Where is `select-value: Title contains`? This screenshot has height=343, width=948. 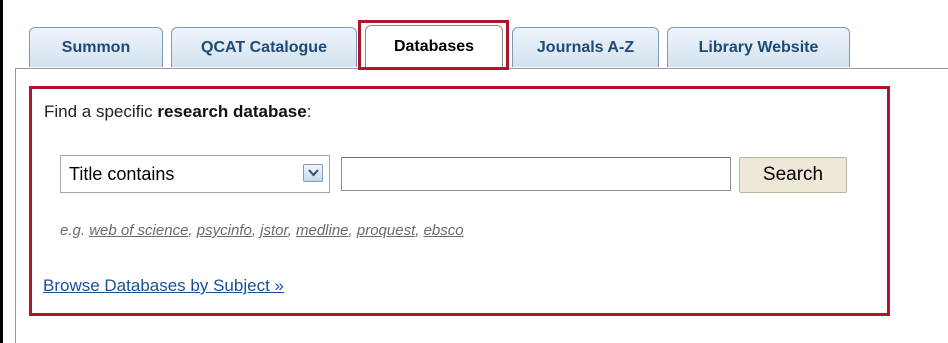
select-value: Title contains is located at coordinates (122, 173).